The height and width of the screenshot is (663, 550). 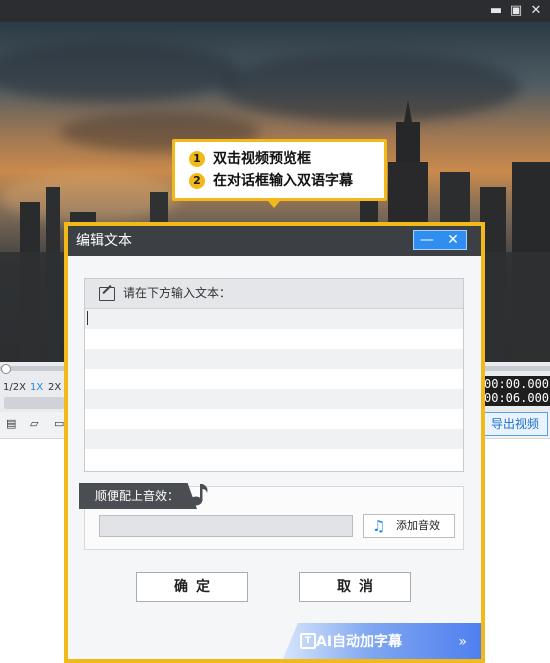 I want to click on dialog-controls: — ✕, so click(x=440, y=240).